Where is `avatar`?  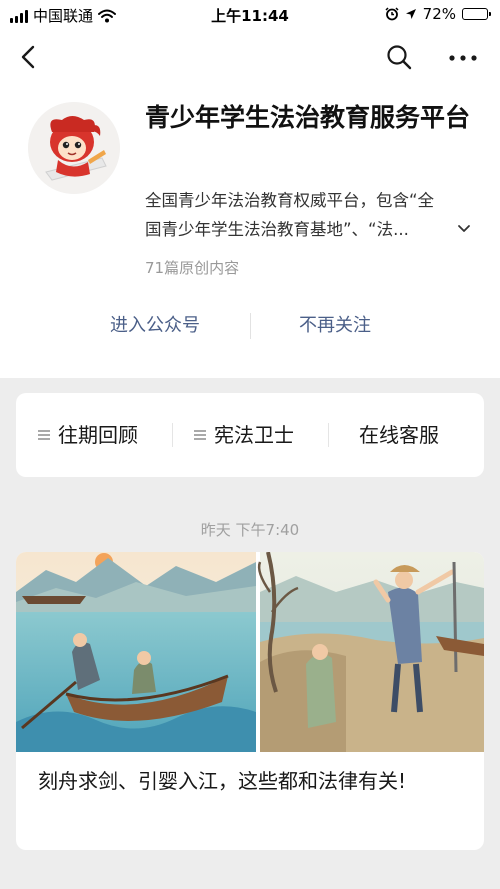 avatar is located at coordinates (74, 148).